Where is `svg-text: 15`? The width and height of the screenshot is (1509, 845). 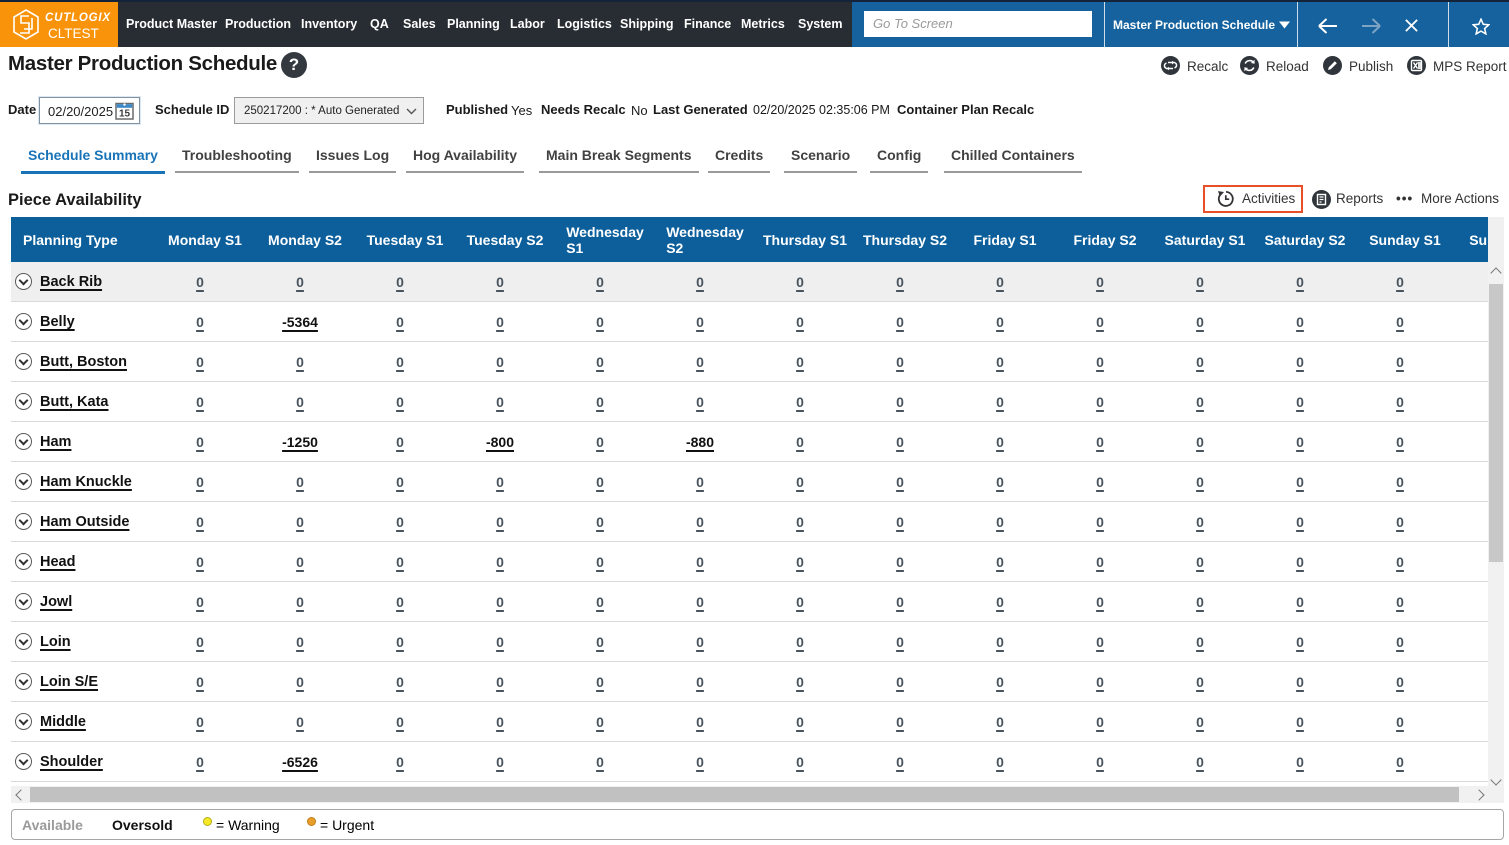 svg-text: 15 is located at coordinates (125, 114).